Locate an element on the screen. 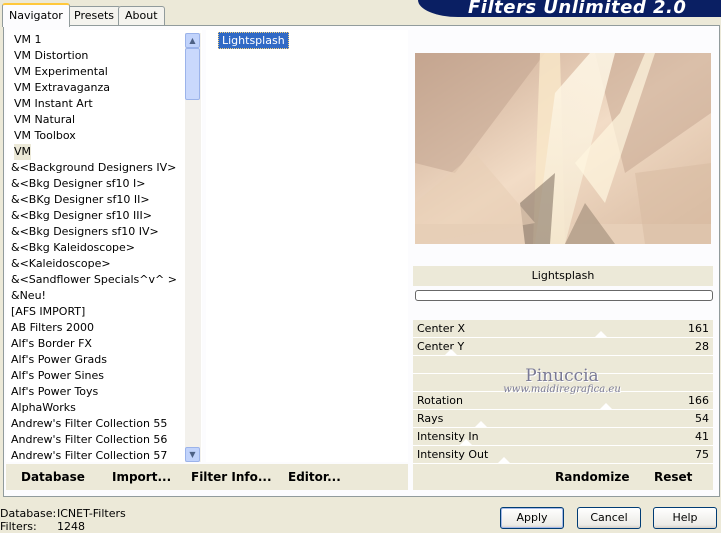 The height and width of the screenshot is (533, 721). param-value: 75 is located at coordinates (702, 454).